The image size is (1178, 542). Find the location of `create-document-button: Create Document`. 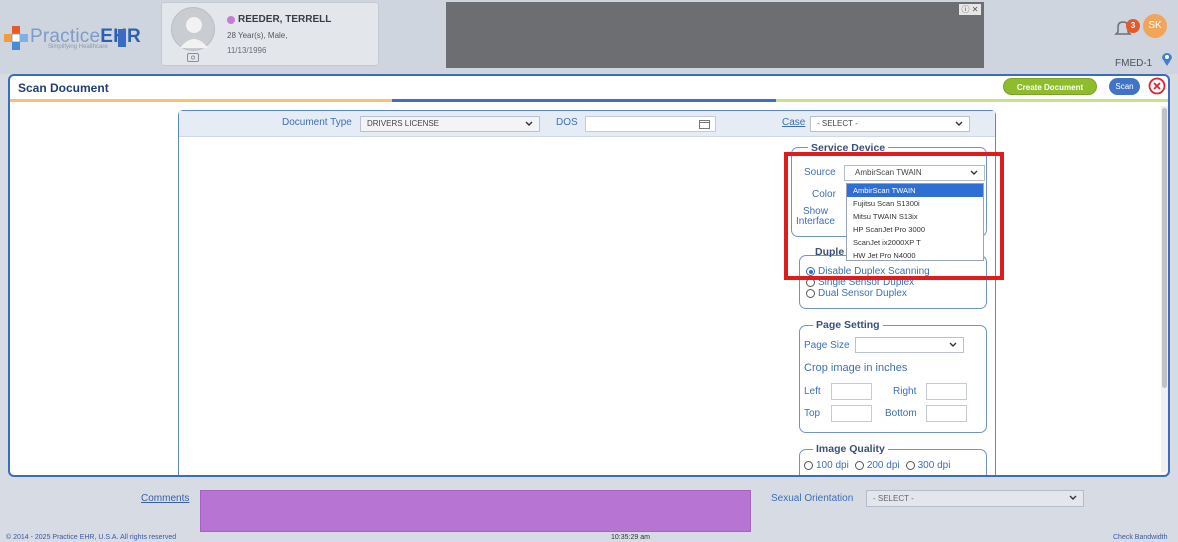

create-document-button: Create Document is located at coordinates (1050, 86).